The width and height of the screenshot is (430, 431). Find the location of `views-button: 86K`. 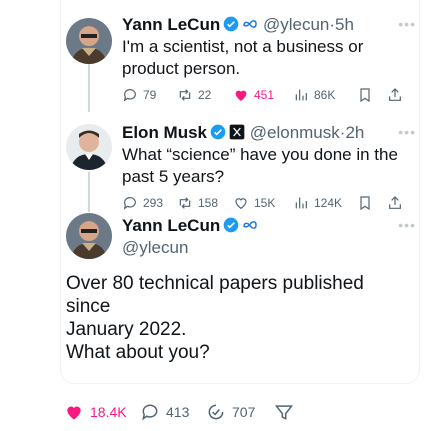

views-button: 86K is located at coordinates (325, 95).